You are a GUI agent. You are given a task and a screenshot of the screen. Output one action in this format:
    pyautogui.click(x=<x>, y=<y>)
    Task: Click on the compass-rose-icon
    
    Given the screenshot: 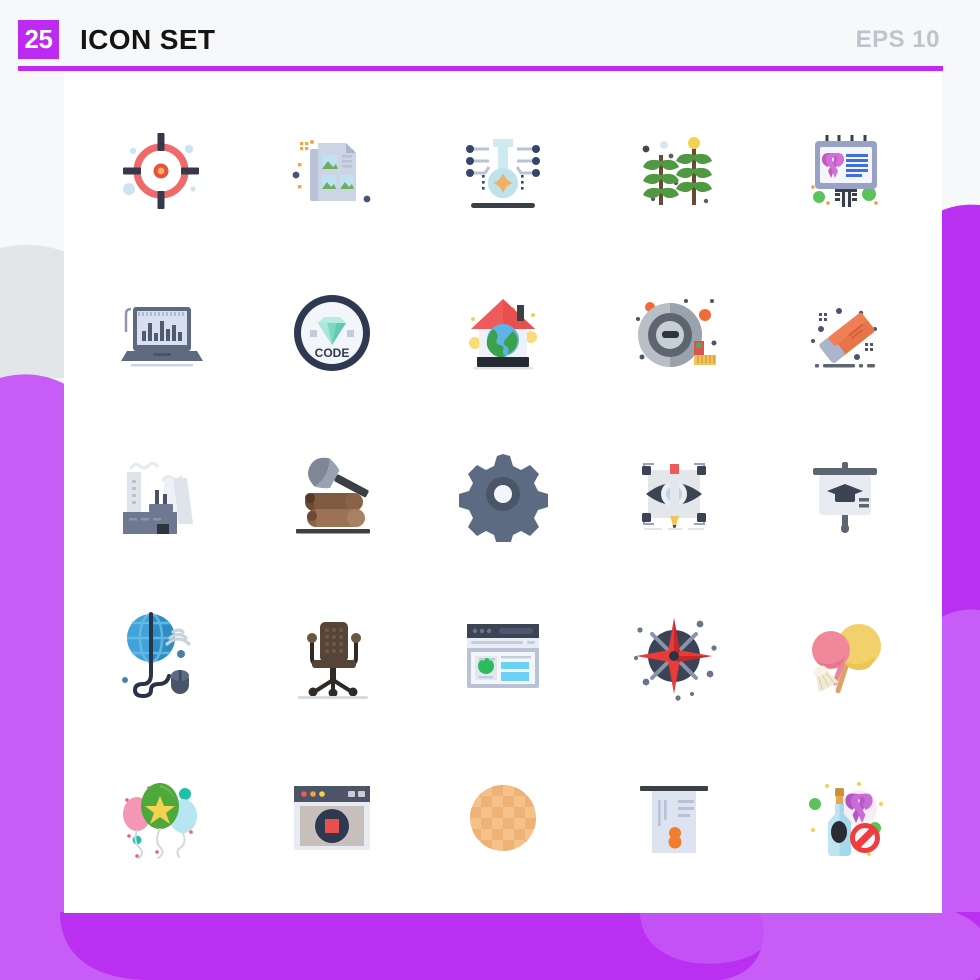 What is the action you would take?
    pyautogui.click(x=675, y=659)
    